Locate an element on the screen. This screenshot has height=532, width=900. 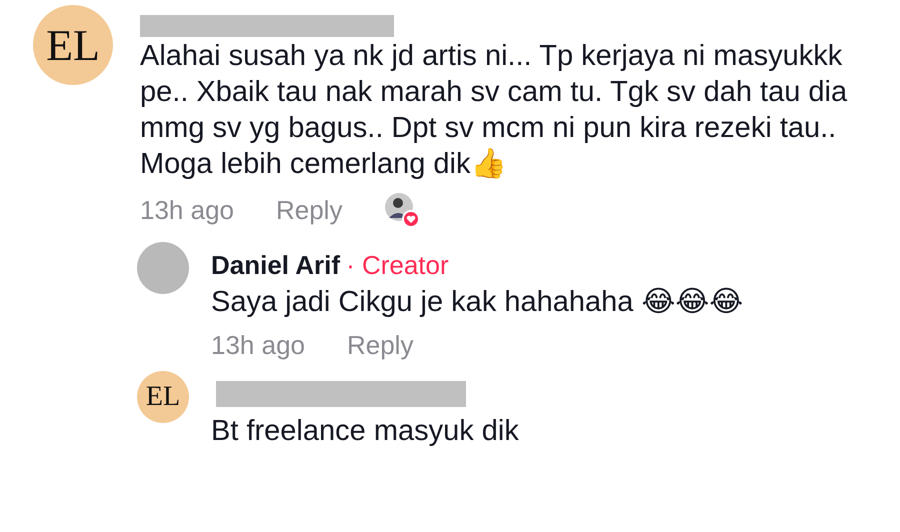
comment-text: Bt freelance masyuk dik is located at coordinates (365, 431).